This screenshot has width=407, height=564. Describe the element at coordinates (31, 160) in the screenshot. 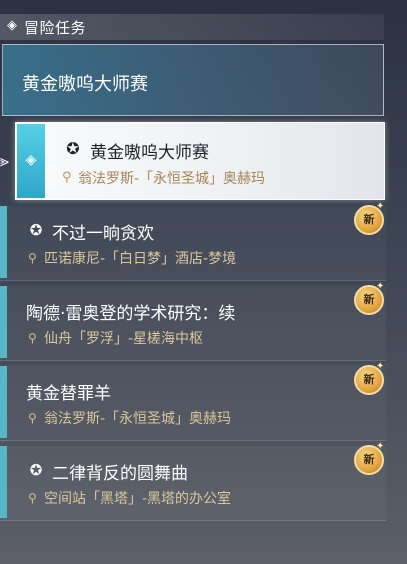

I see `selected-diamond-icon: ◈` at that location.